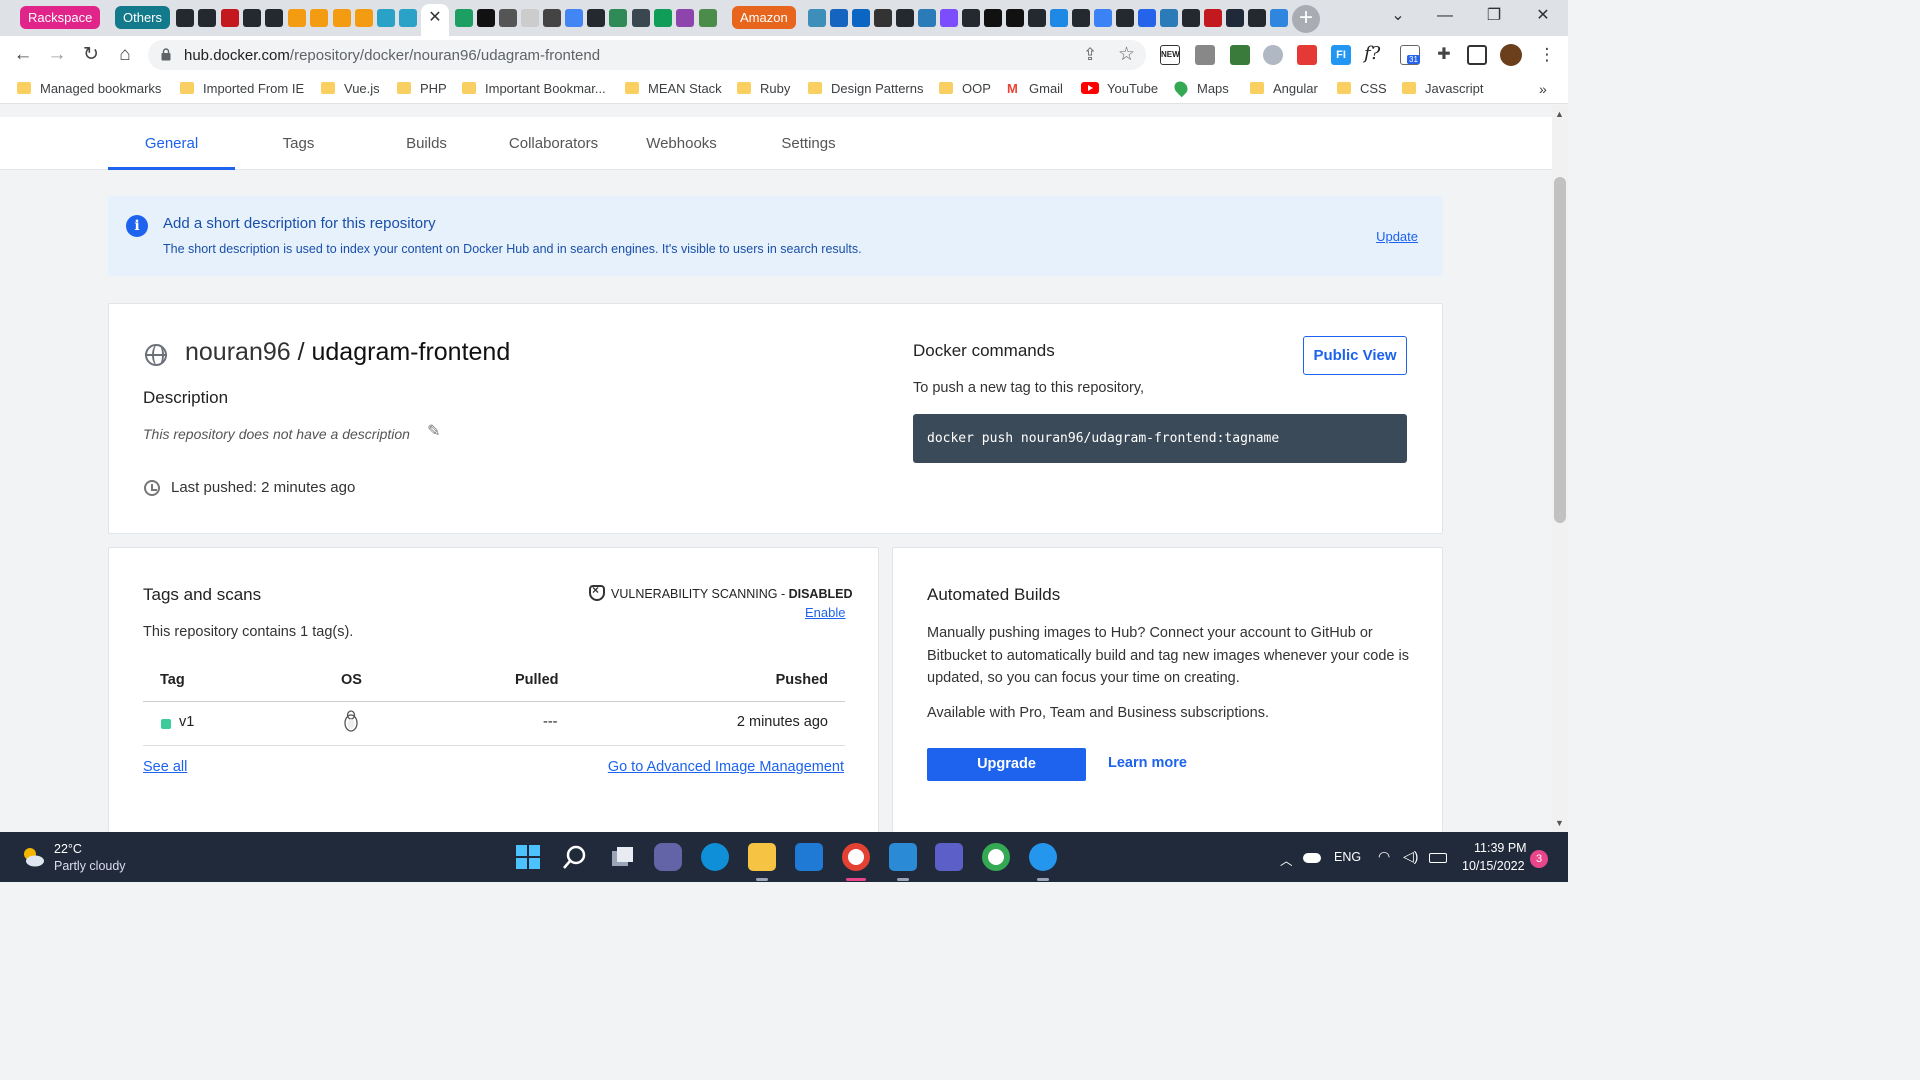 This screenshot has height=1080, width=1920. Describe the element at coordinates (494, 724) in the screenshot. I see `table-row: v1 --- 2 minutes ago` at that location.